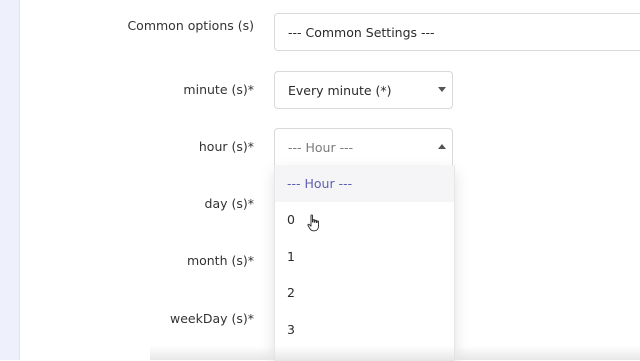 The width and height of the screenshot is (640, 361). What do you see at coordinates (229, 203) in the screenshot?
I see `day-label: day (s)*` at bounding box center [229, 203].